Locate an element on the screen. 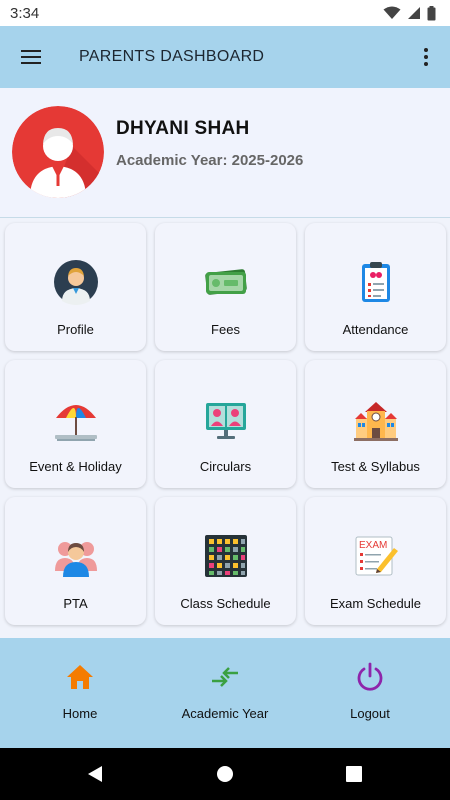 This screenshot has height=800, width=450. nav-home: Home is located at coordinates (80, 693).